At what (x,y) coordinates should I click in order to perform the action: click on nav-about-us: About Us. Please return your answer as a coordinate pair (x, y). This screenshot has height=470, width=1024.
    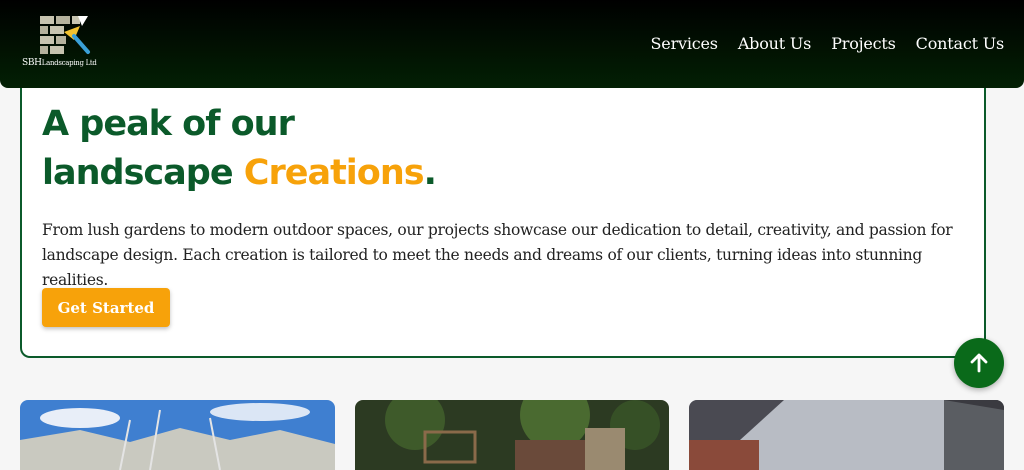
    Looking at the image, I should click on (775, 43).